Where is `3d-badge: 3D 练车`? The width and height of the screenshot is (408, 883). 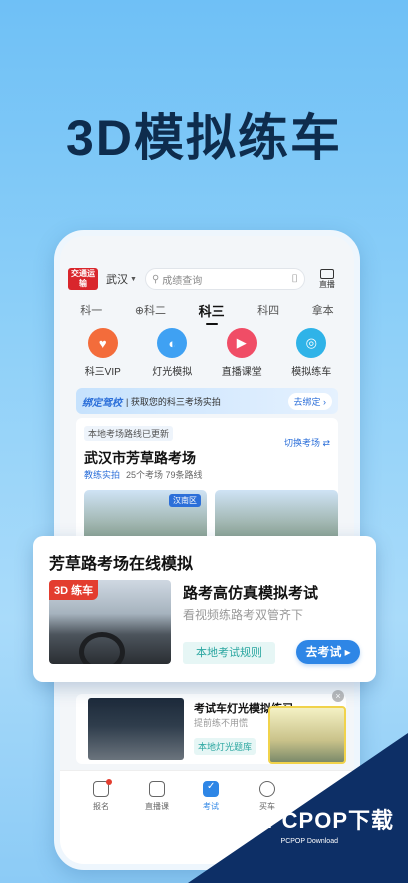
3d-badge: 3D 练车 is located at coordinates (74, 590).